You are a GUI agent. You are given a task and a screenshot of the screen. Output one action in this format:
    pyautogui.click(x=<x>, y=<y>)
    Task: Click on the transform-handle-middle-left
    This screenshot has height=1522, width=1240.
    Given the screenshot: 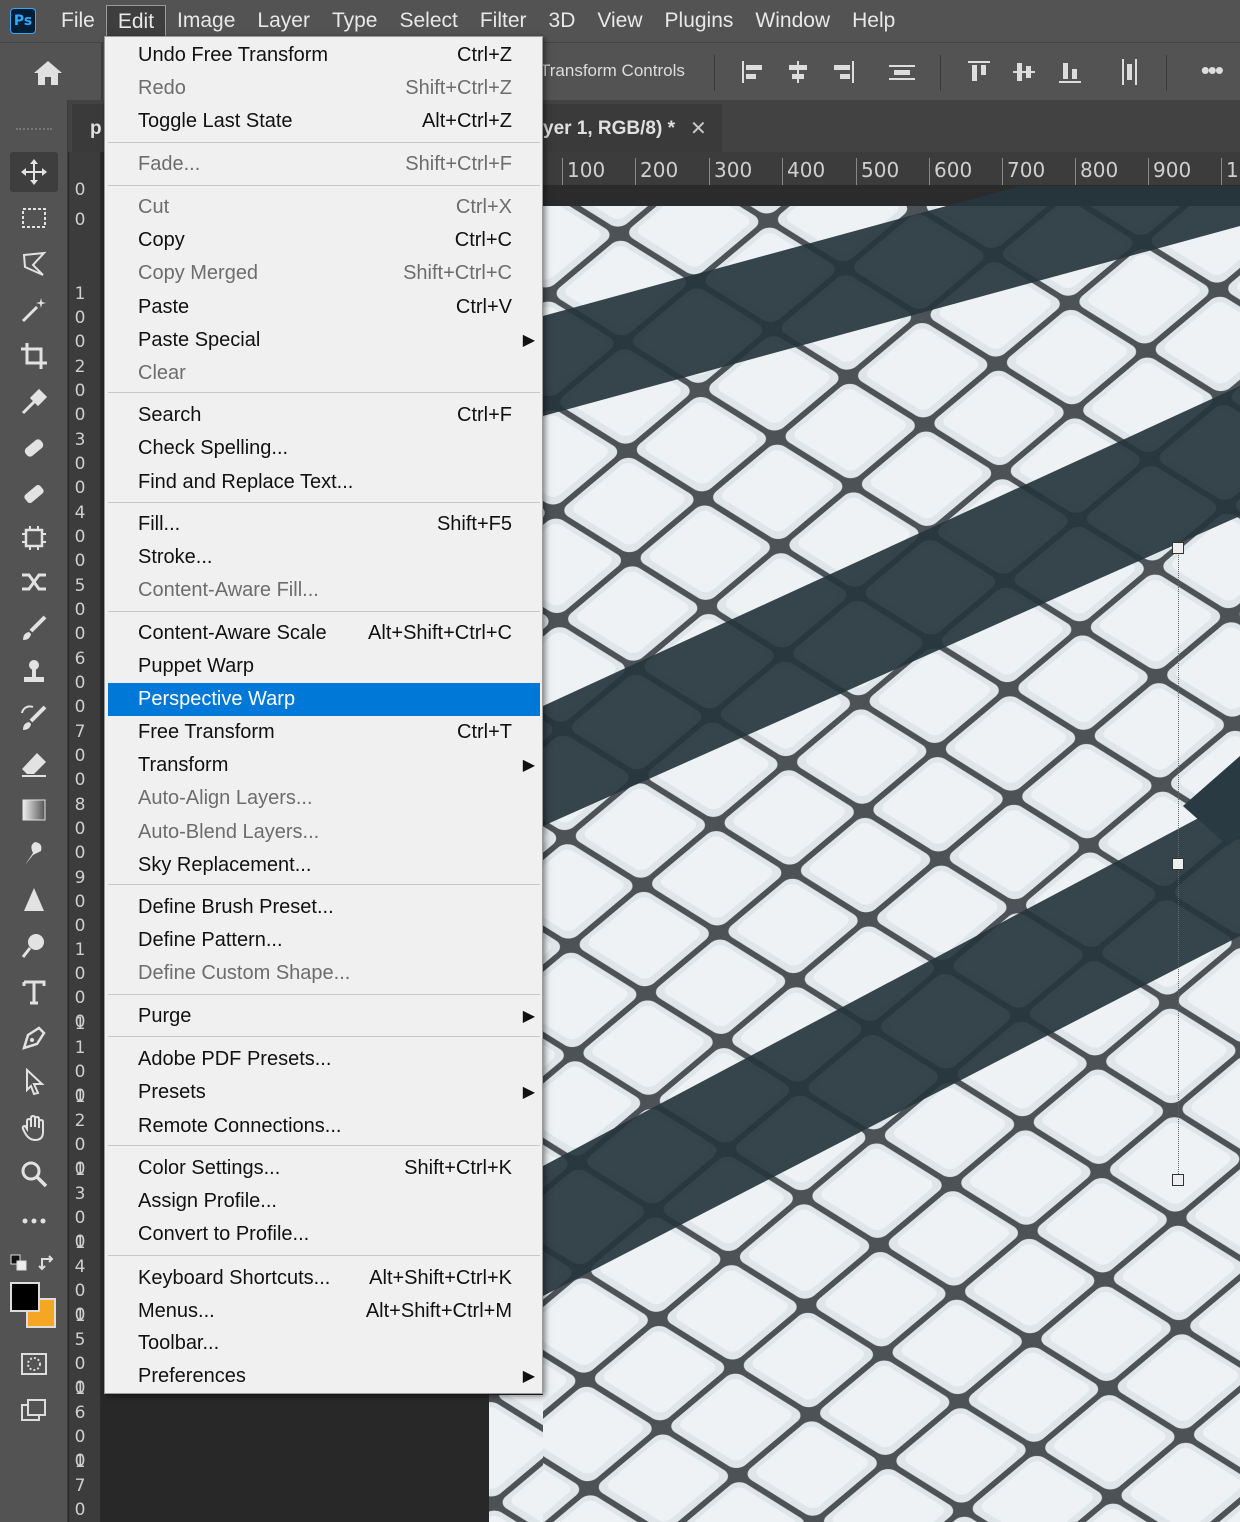 What is the action you would take?
    pyautogui.click(x=1178, y=864)
    